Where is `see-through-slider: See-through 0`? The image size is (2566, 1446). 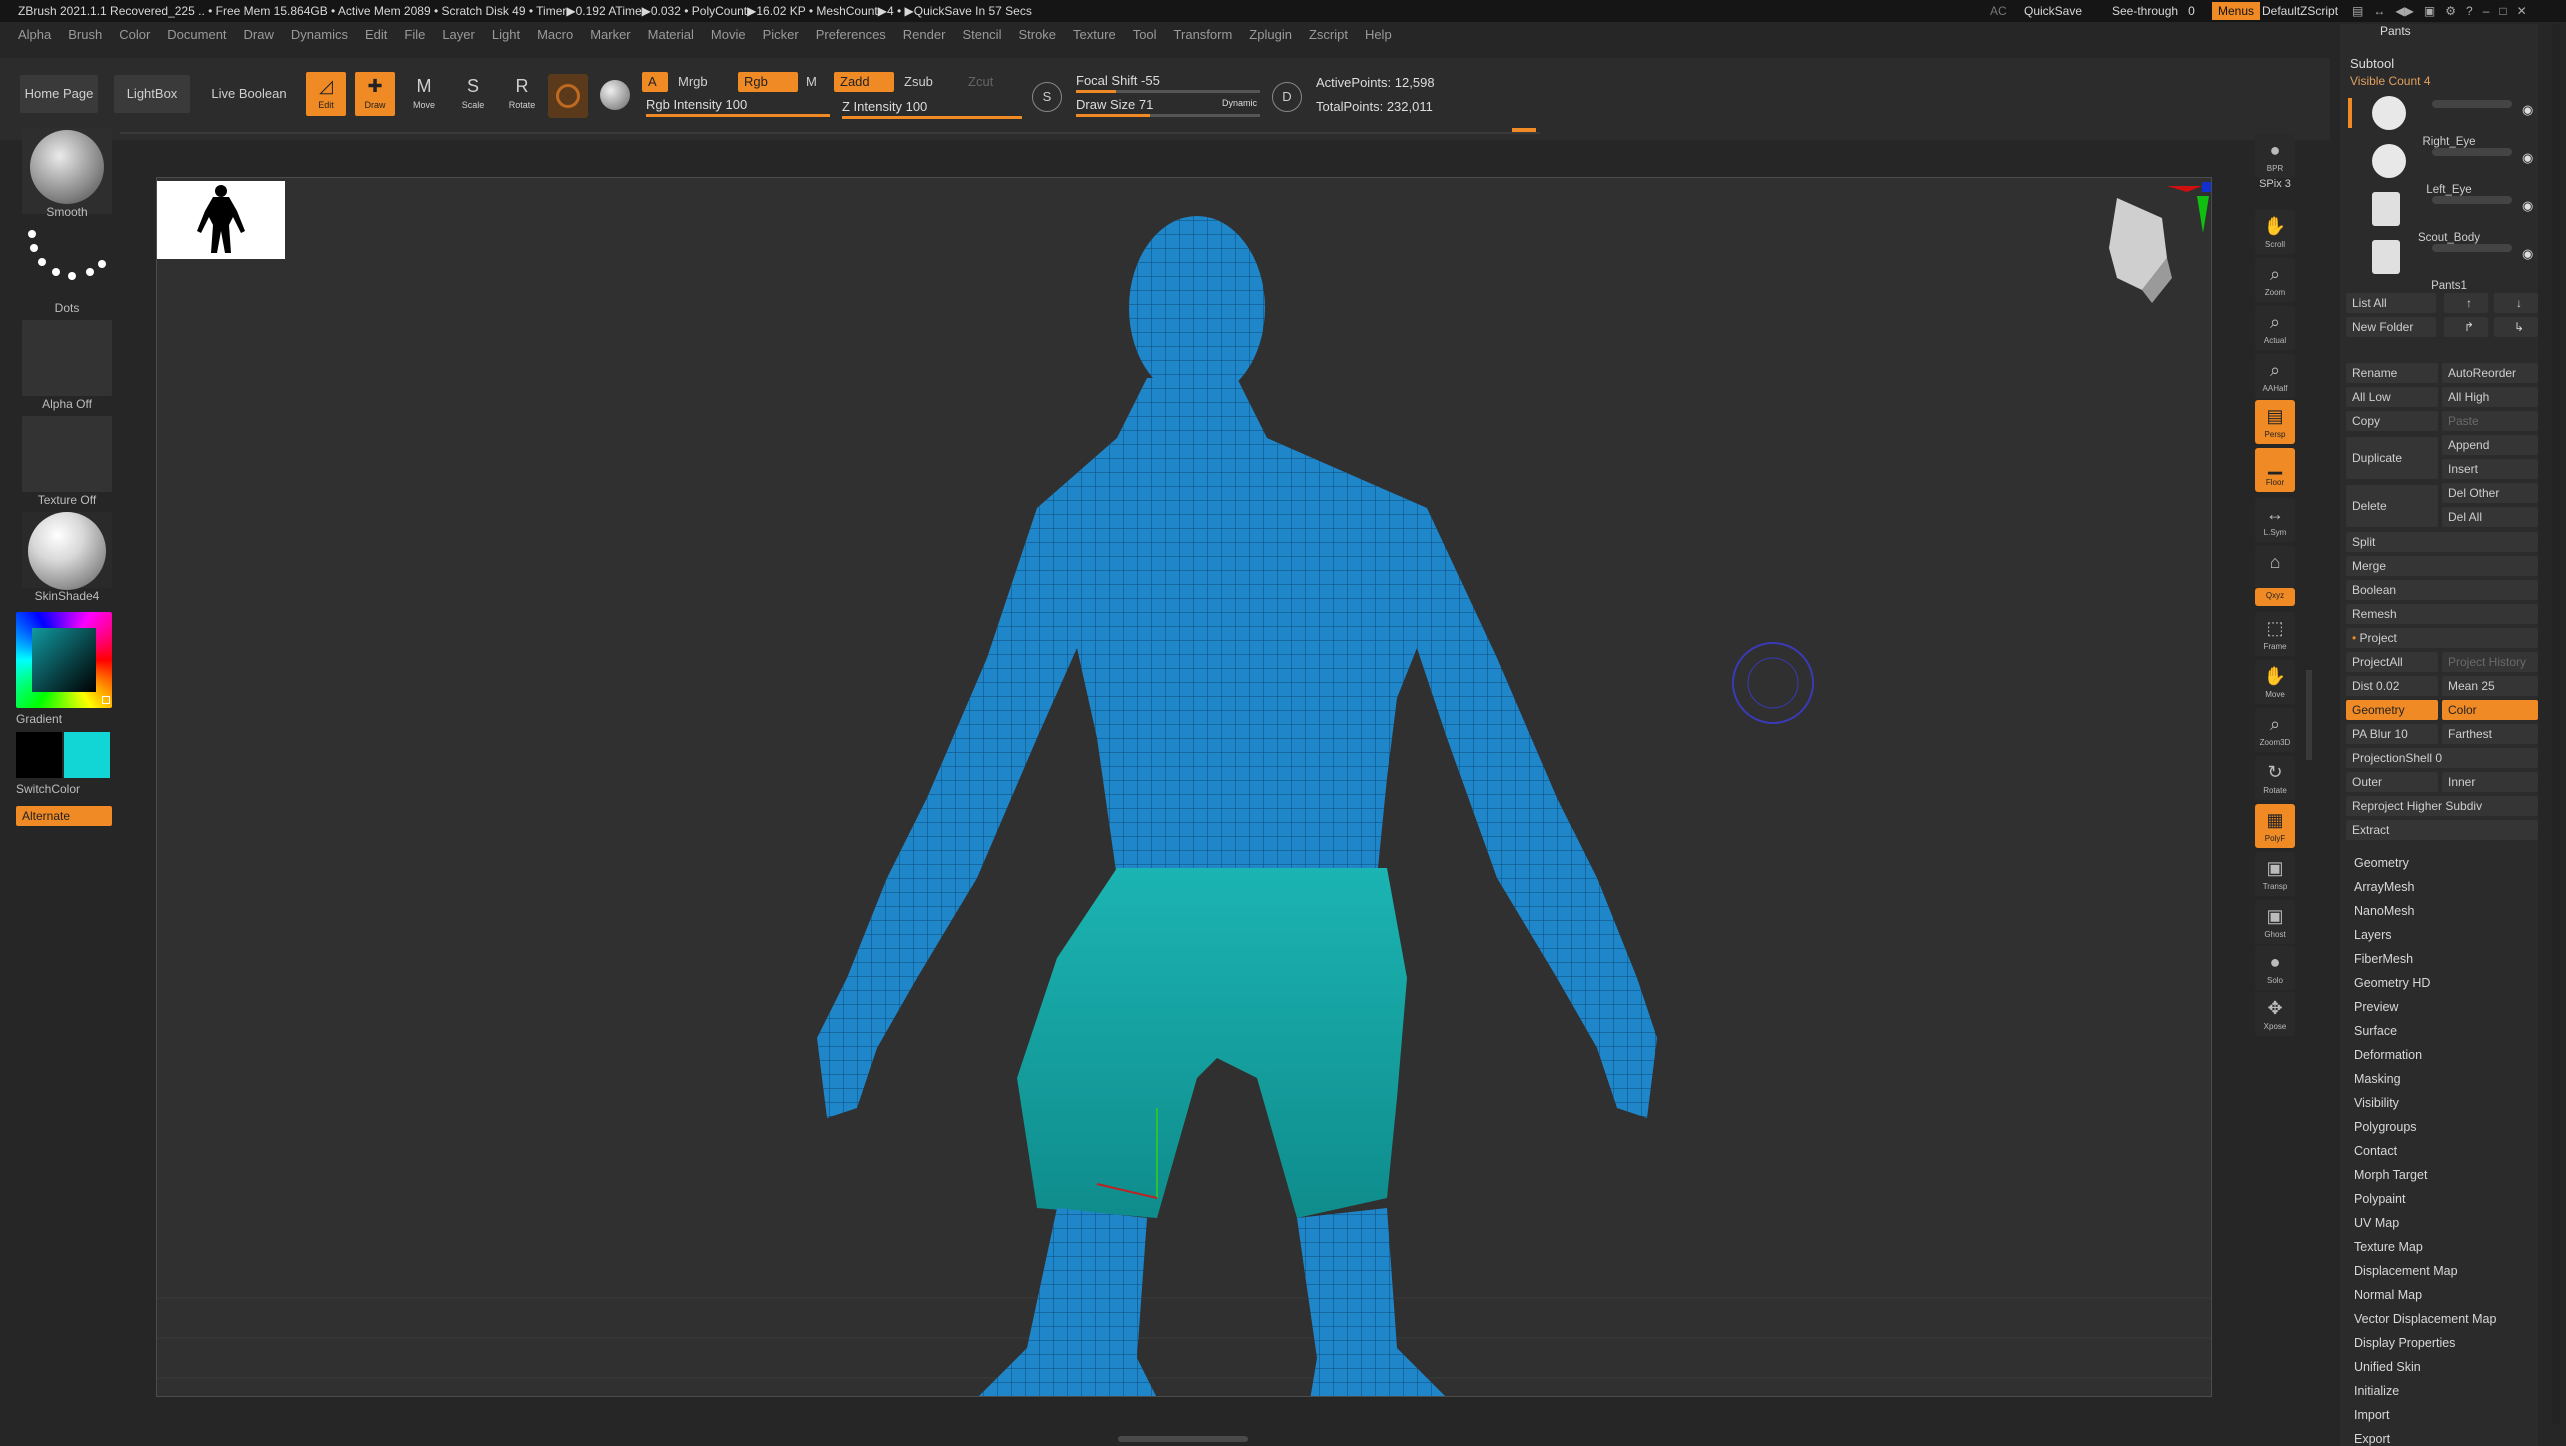
see-through-slider: See-through 0 is located at coordinates (2153, 11).